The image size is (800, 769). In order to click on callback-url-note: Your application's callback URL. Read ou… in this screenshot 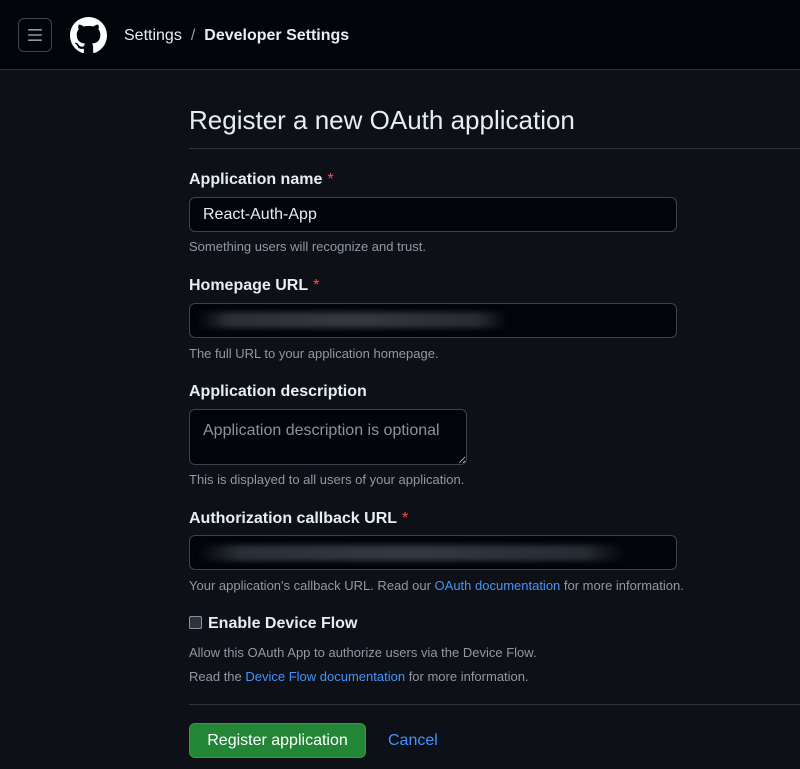, I will do `click(436, 586)`.